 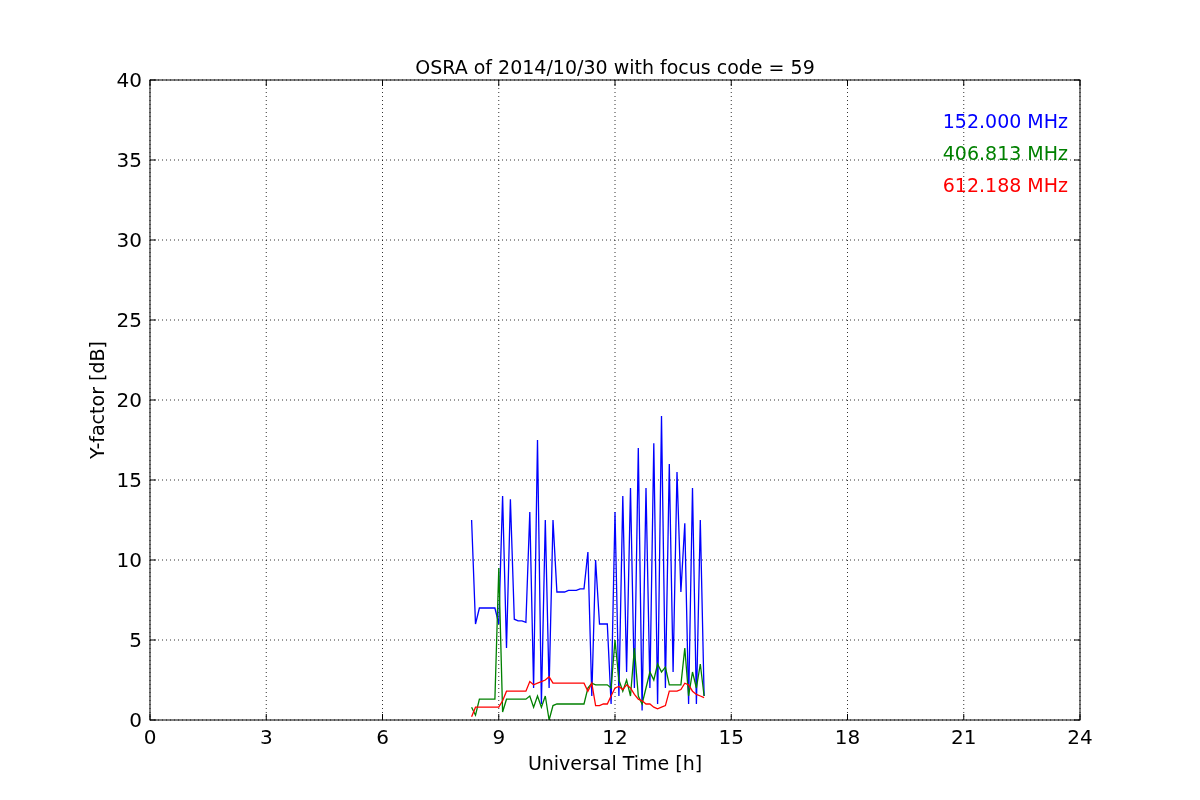 What do you see at coordinates (129, 560) in the screenshot?
I see `tick-label: 10` at bounding box center [129, 560].